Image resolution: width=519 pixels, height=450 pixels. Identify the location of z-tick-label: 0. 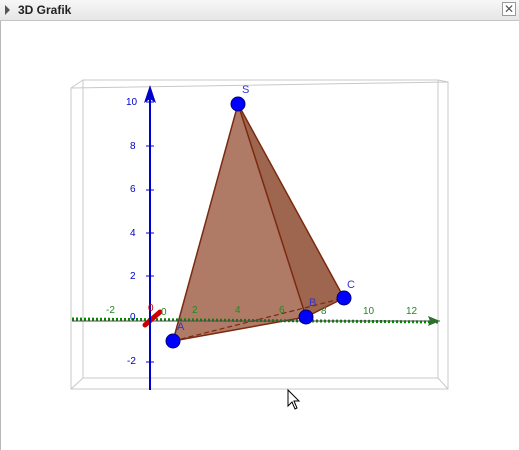
(133, 317).